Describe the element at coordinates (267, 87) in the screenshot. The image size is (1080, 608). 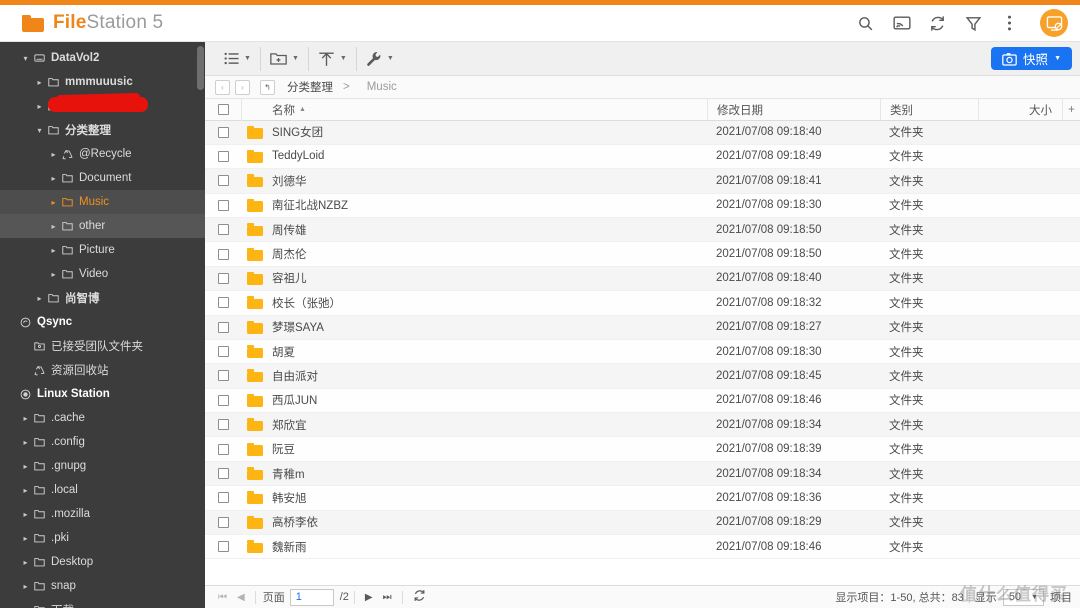
I see `up-level-button: ↰` at that location.